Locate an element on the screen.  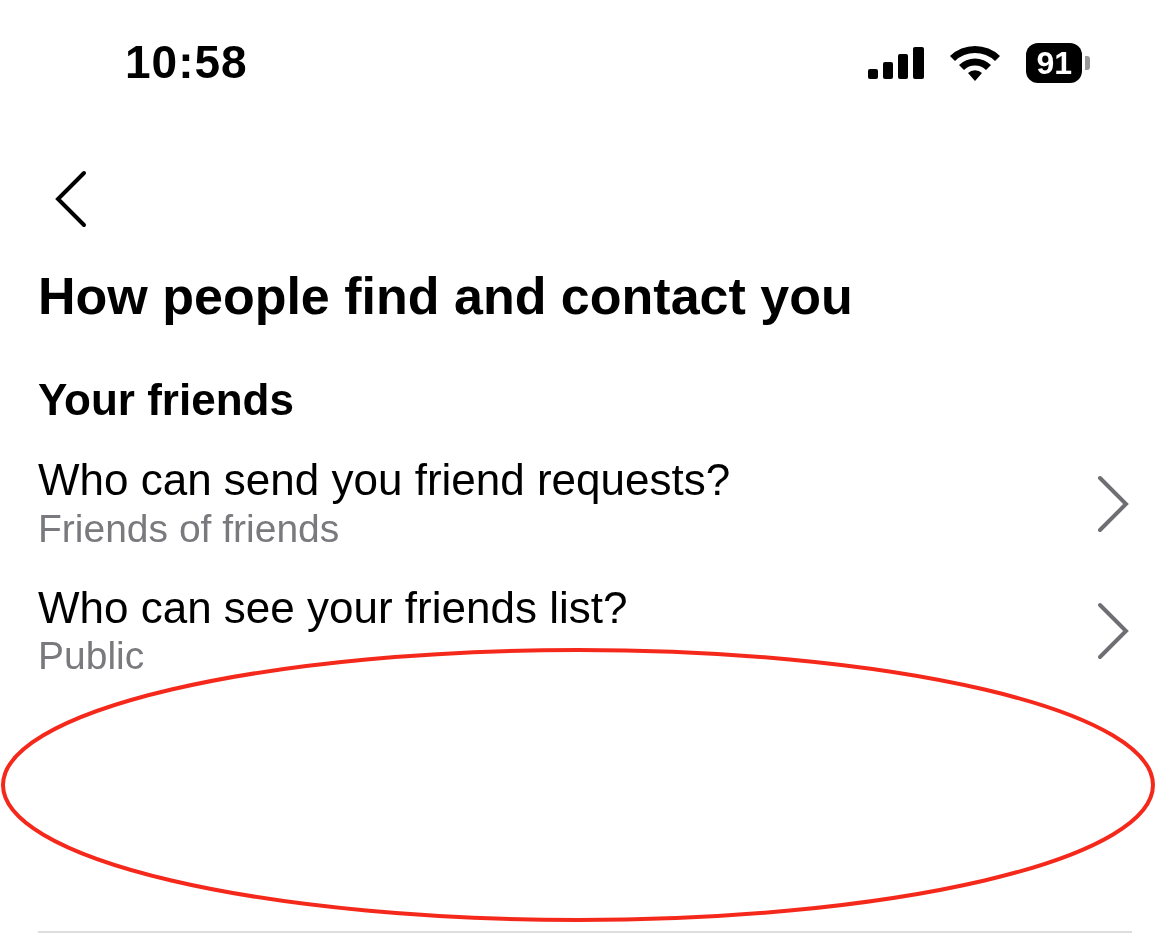
signal-icon is located at coordinates (896, 62).